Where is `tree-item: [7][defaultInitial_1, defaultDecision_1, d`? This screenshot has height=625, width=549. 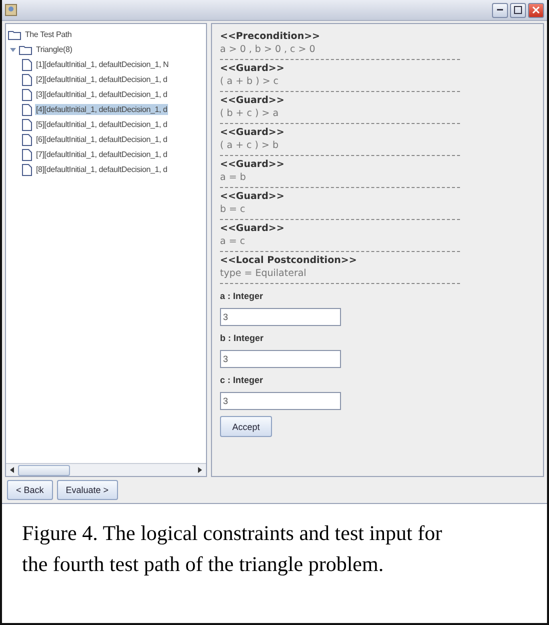 tree-item: [7][defaultInitial_1, defaultDecision_1, d is located at coordinates (101, 154).